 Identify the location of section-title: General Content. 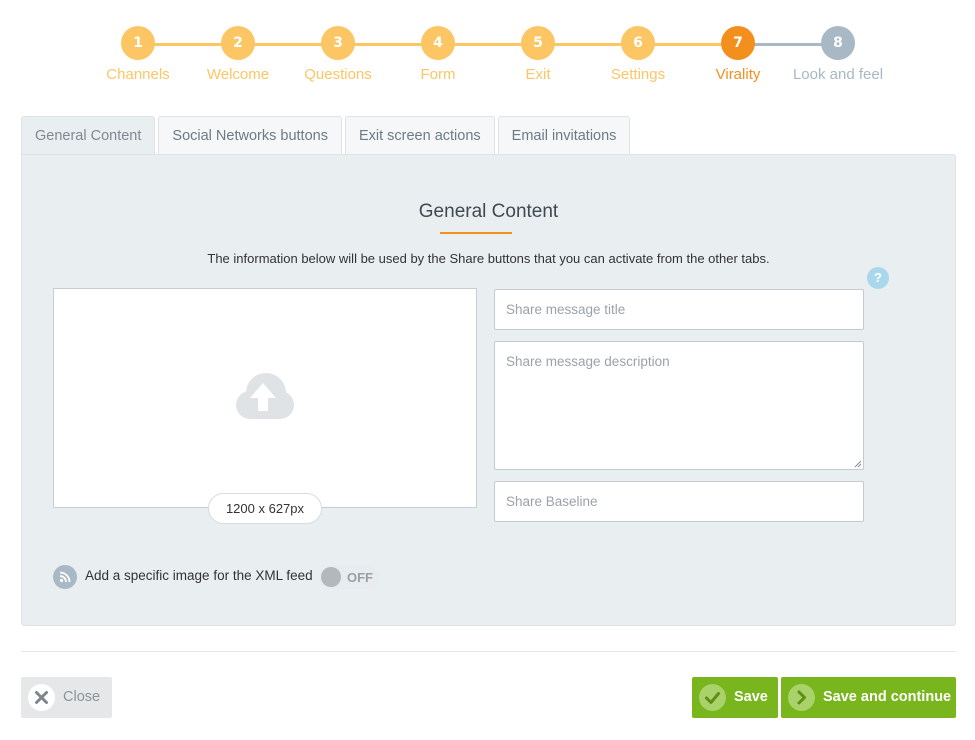
(488, 211).